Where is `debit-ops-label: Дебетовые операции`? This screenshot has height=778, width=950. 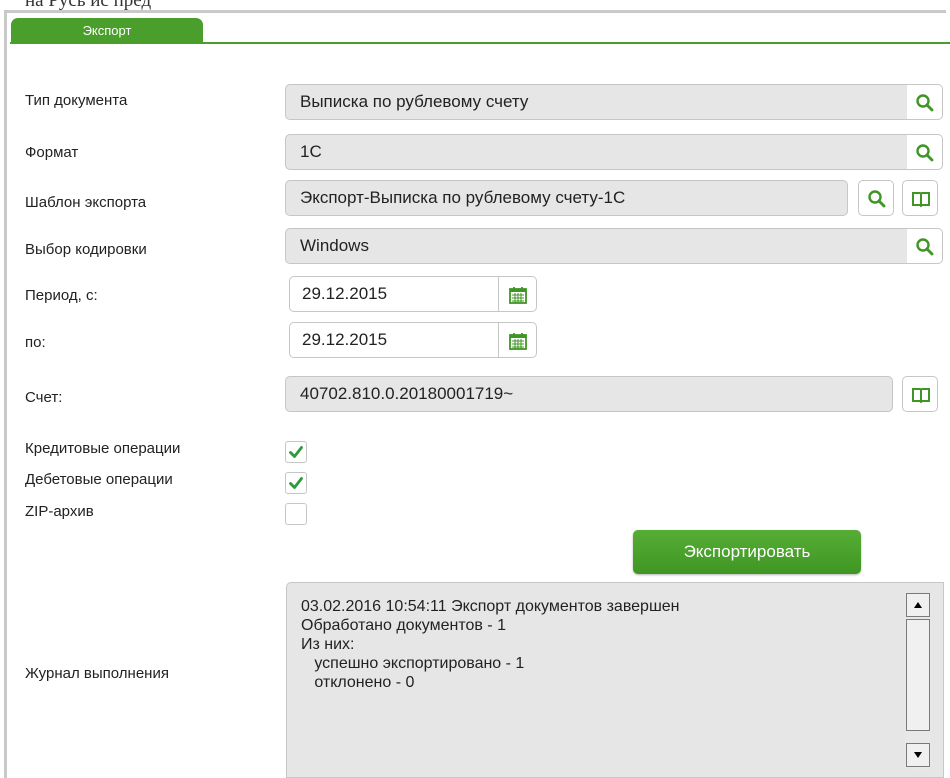
debit-ops-label: Дебетовые операции is located at coordinates (99, 479).